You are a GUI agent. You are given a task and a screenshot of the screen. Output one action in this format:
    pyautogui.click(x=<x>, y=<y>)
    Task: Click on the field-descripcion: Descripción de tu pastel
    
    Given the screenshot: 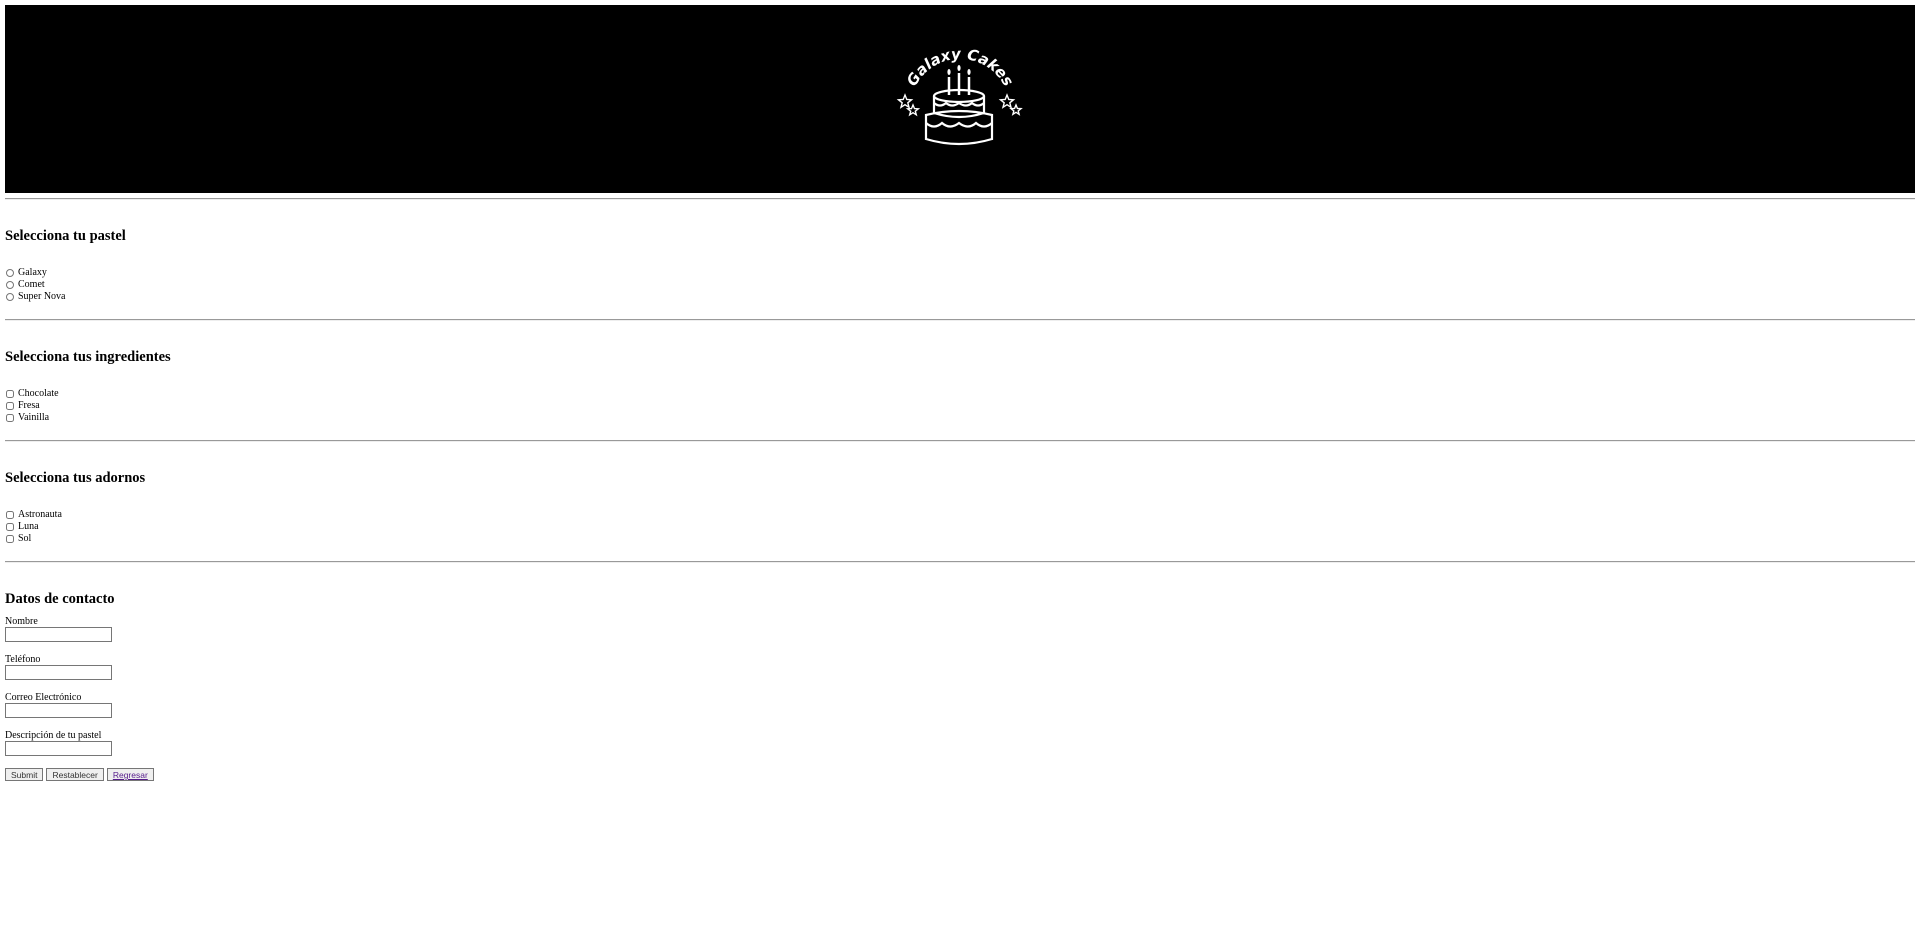 What is the action you would take?
    pyautogui.click(x=960, y=743)
    